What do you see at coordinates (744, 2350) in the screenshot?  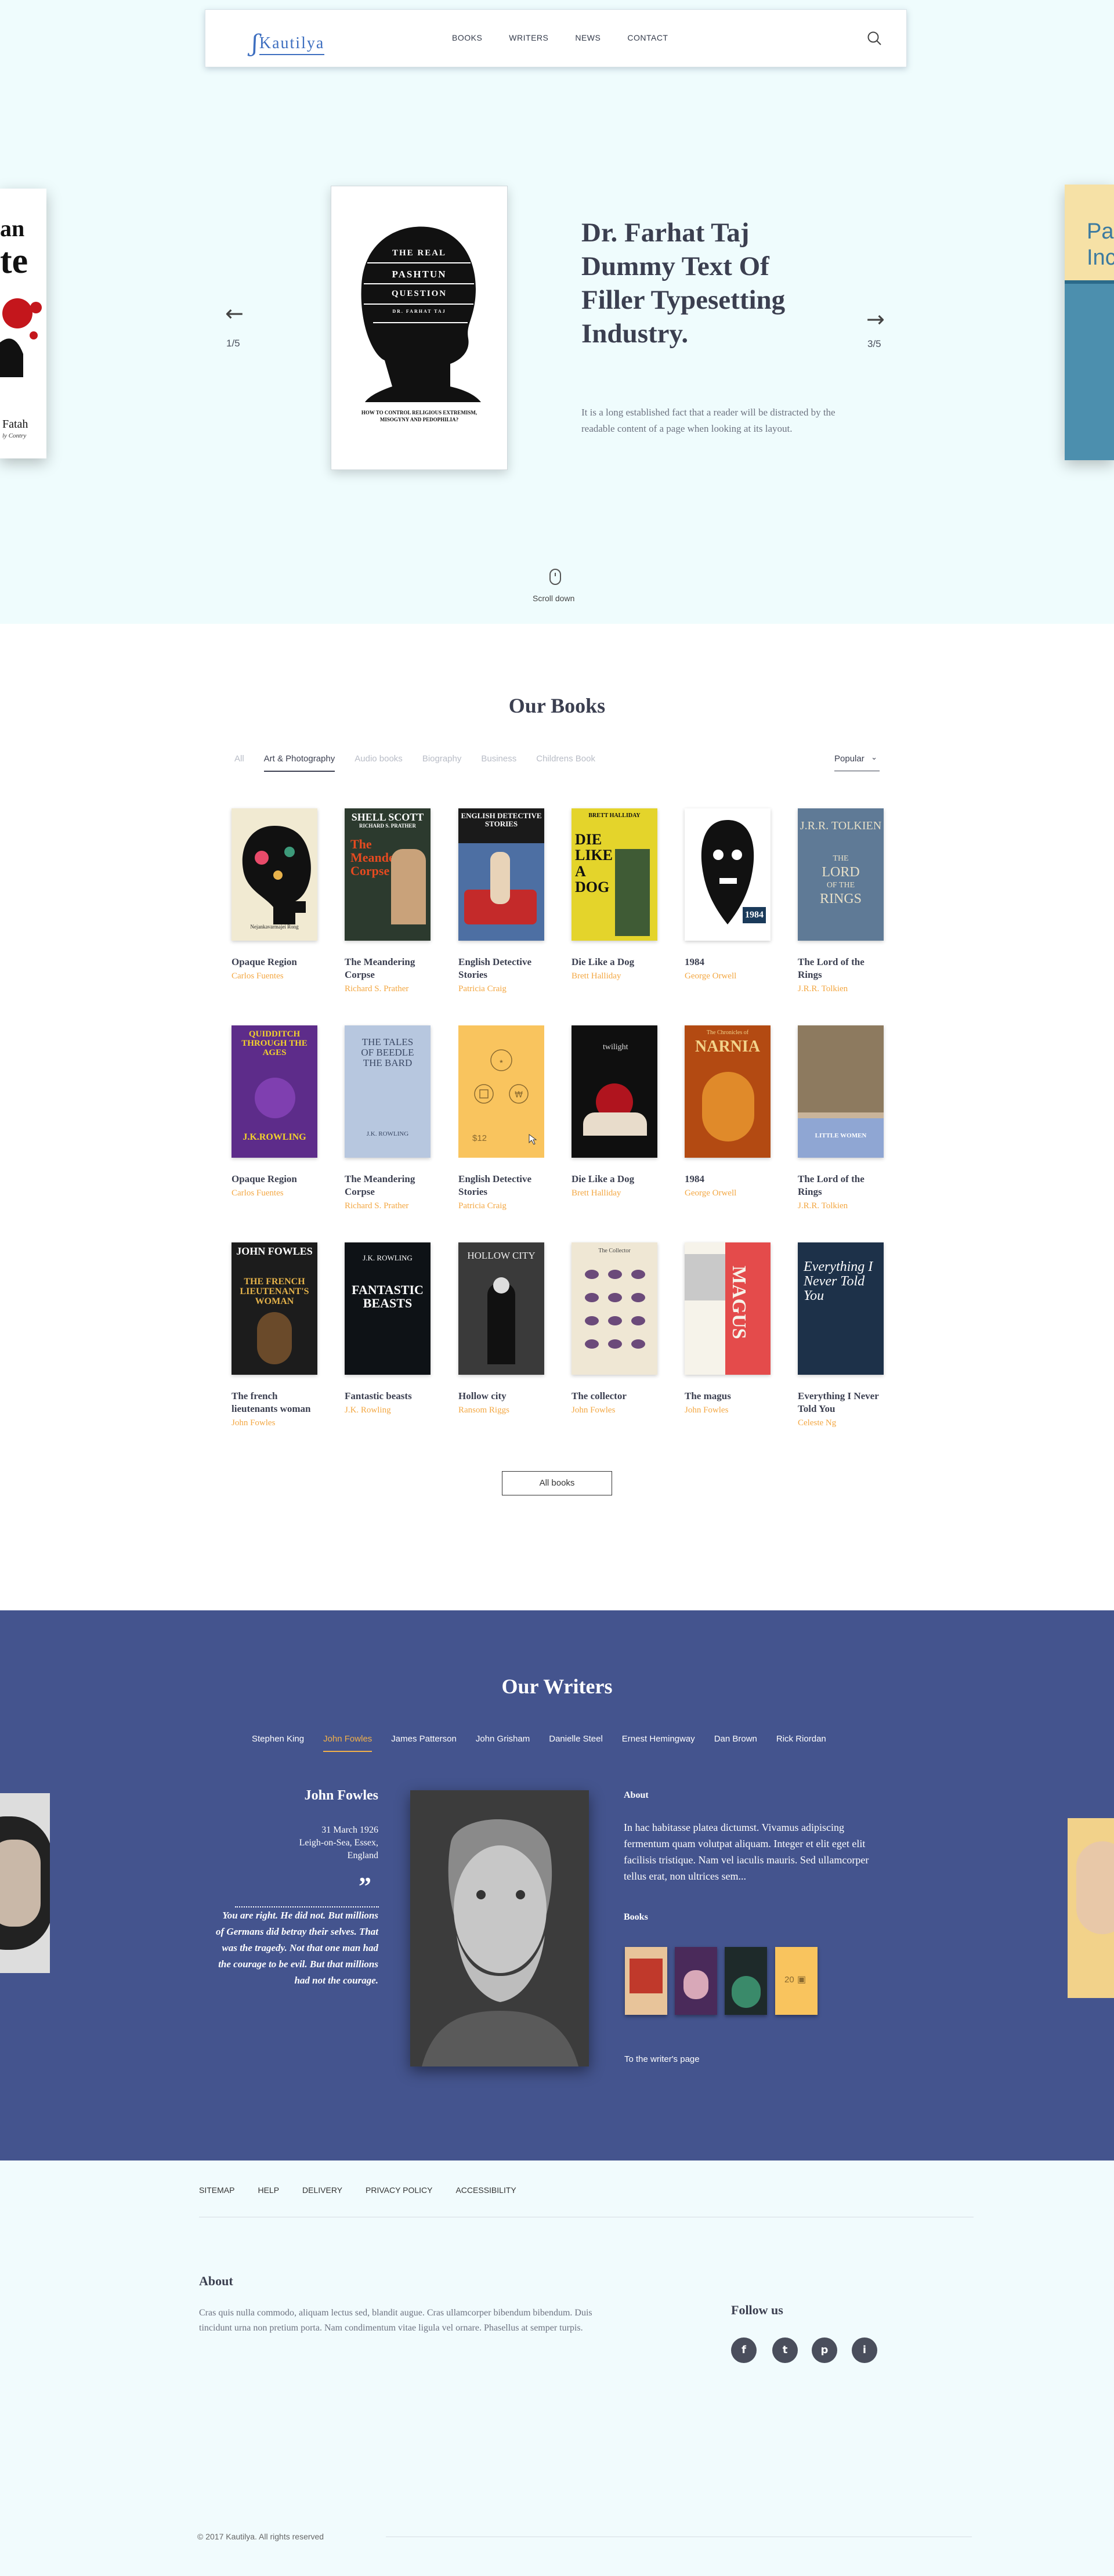 I see `facebook-icon: f` at bounding box center [744, 2350].